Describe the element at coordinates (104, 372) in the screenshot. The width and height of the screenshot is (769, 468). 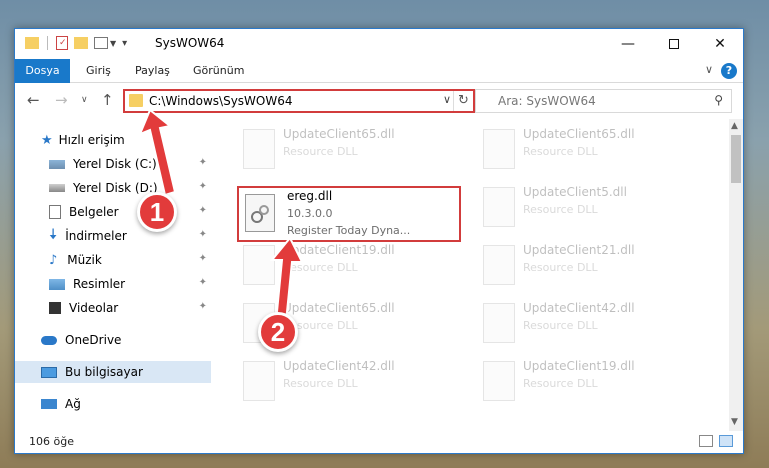
I see `sidebar-item-label: Bu bilgisayar` at that location.